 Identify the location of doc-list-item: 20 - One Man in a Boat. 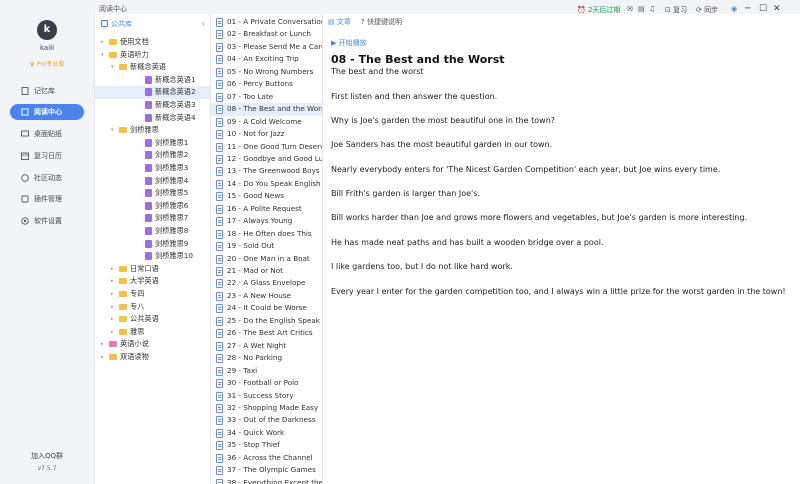
(266, 259).